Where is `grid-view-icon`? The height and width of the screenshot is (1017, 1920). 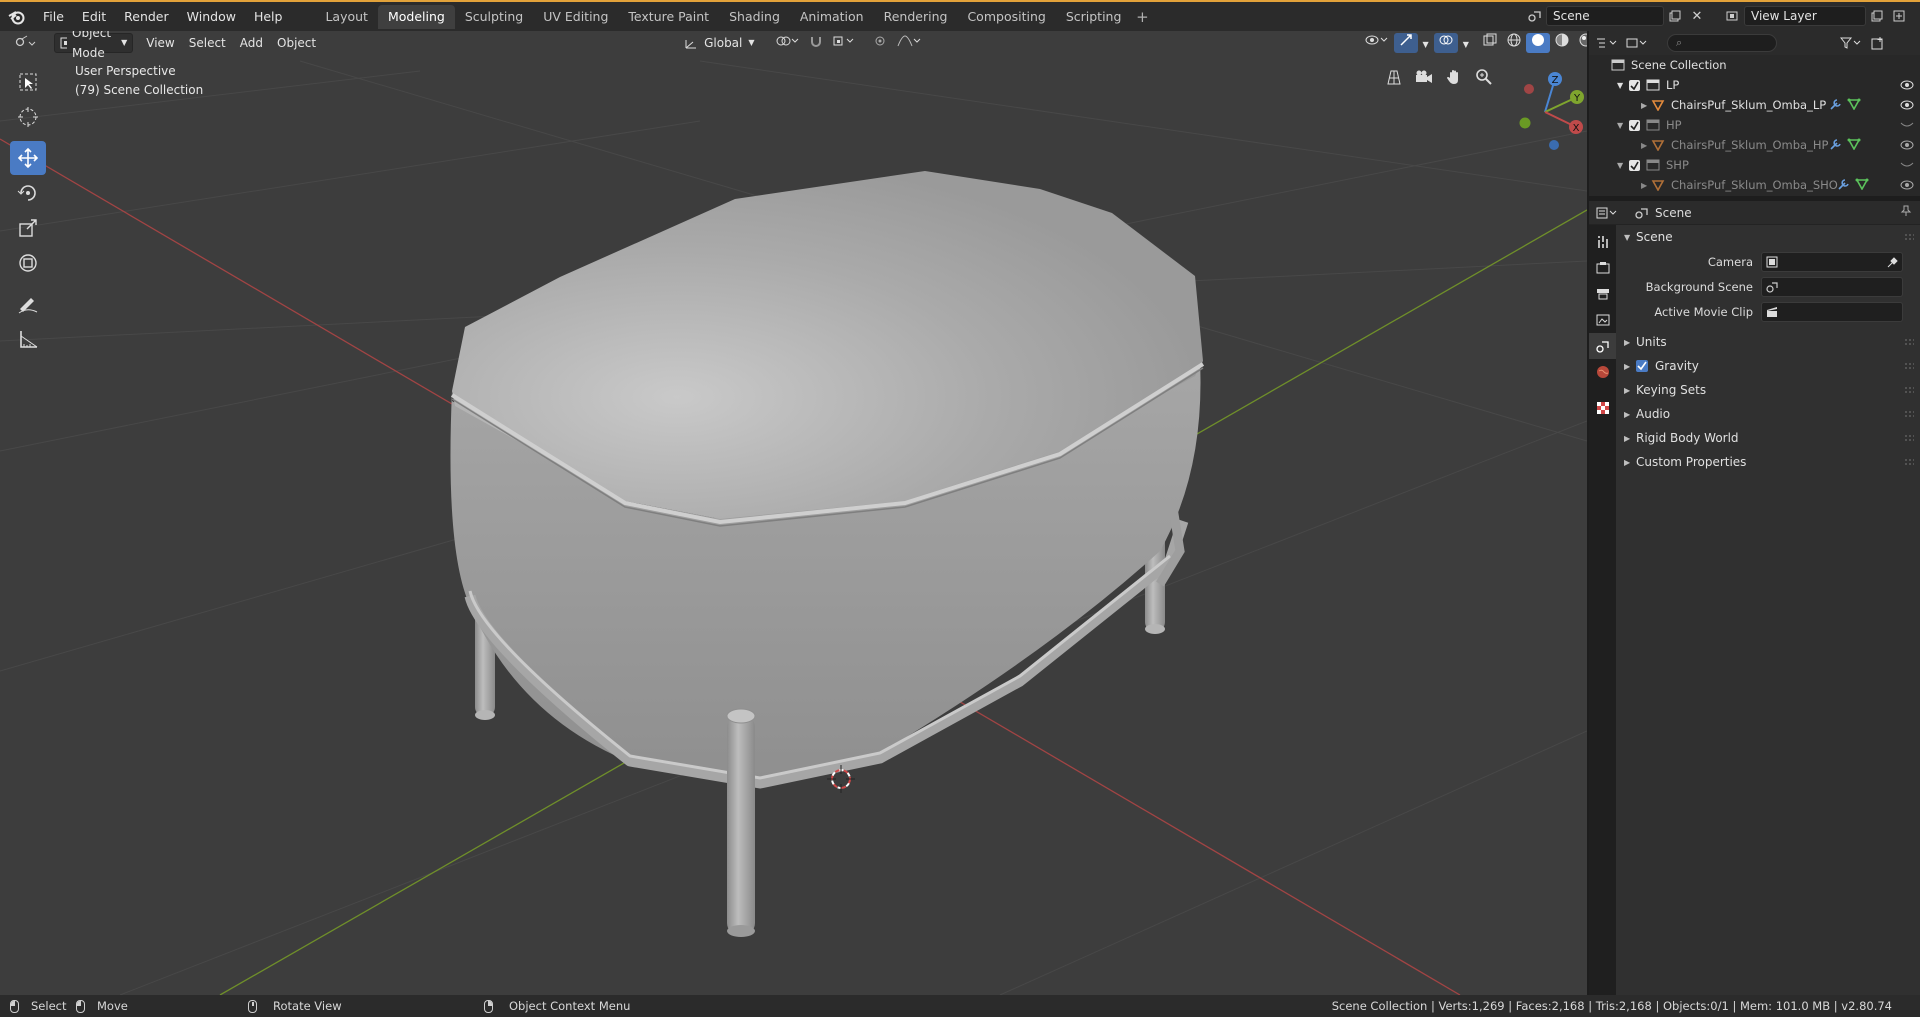
grid-view-icon is located at coordinates (1394, 77).